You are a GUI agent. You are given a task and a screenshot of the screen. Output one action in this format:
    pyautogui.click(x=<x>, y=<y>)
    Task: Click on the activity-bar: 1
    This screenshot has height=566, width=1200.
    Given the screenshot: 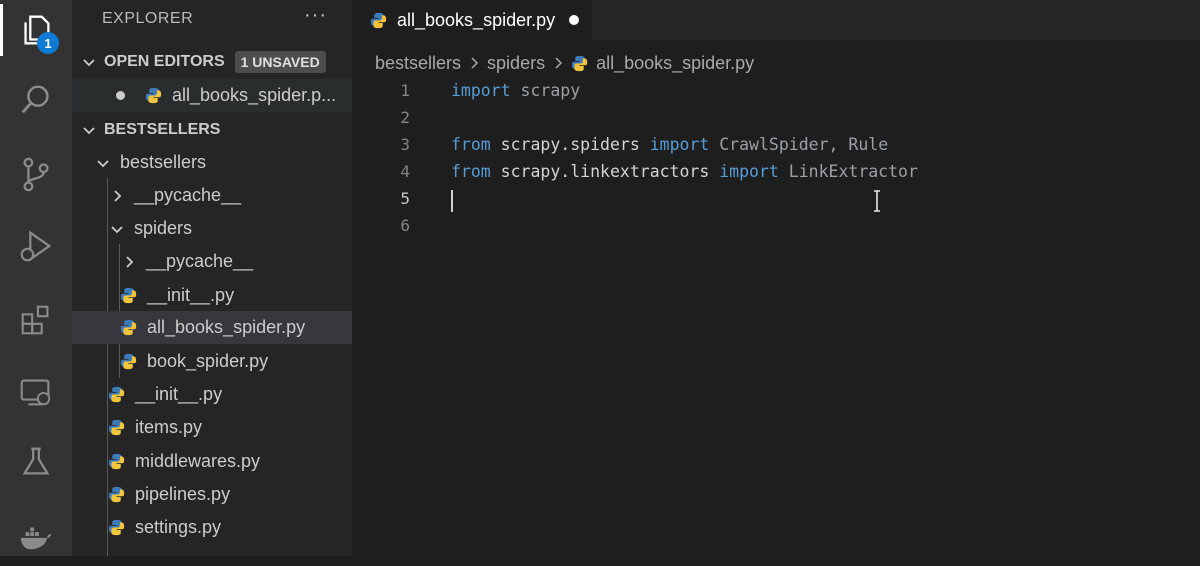 What is the action you would take?
    pyautogui.click(x=36, y=278)
    